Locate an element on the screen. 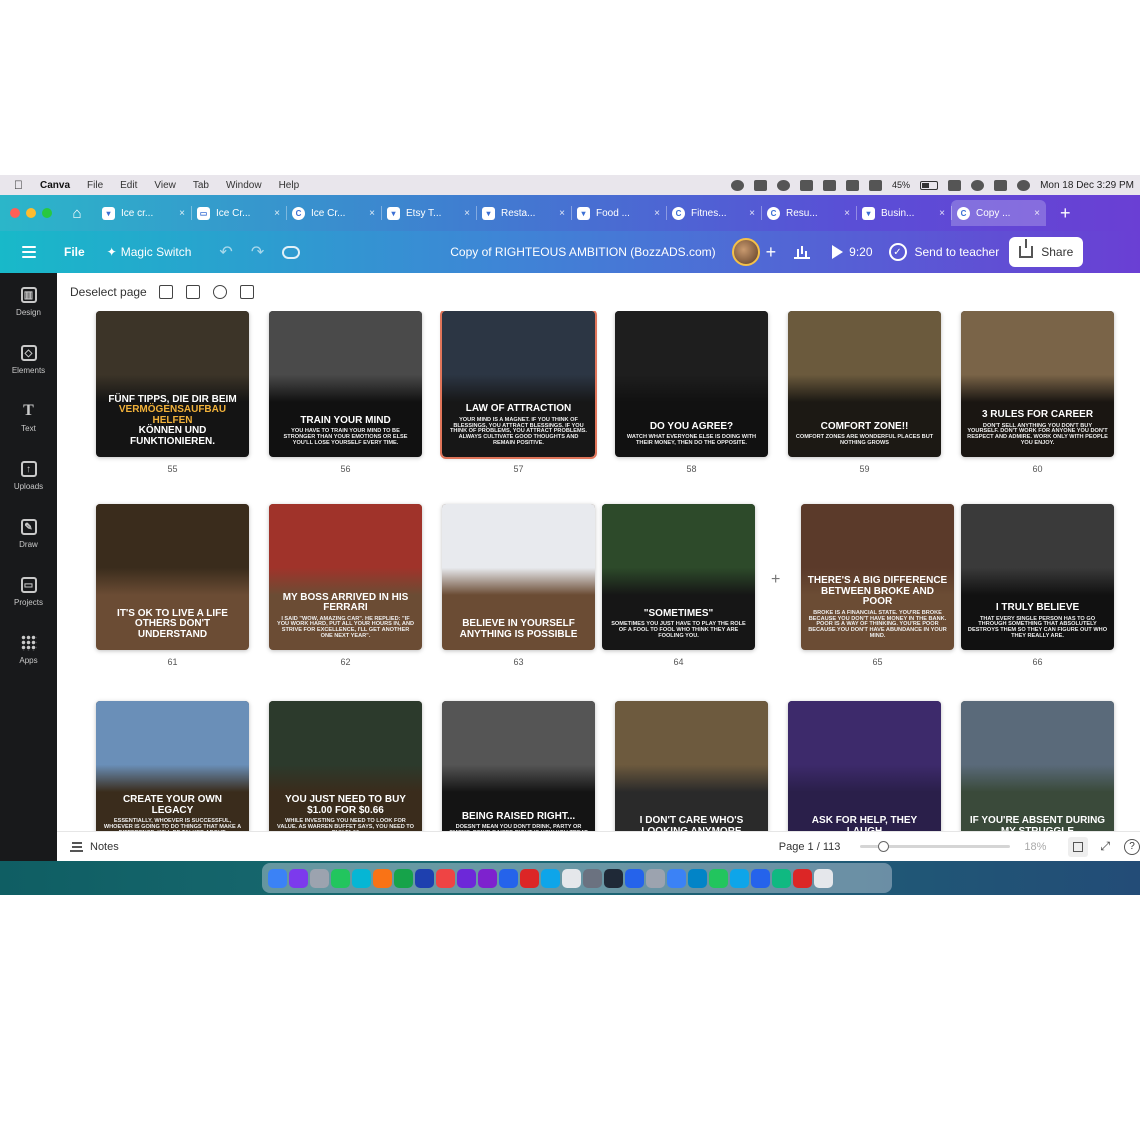  menu-help: Help is located at coordinates (289, 185).